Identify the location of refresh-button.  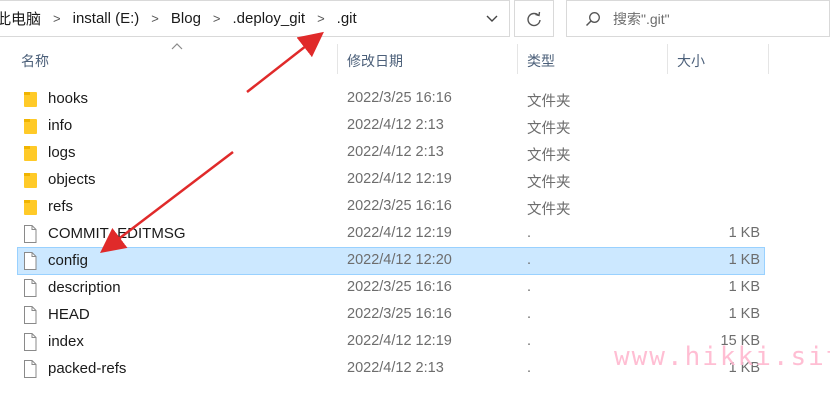
(534, 18).